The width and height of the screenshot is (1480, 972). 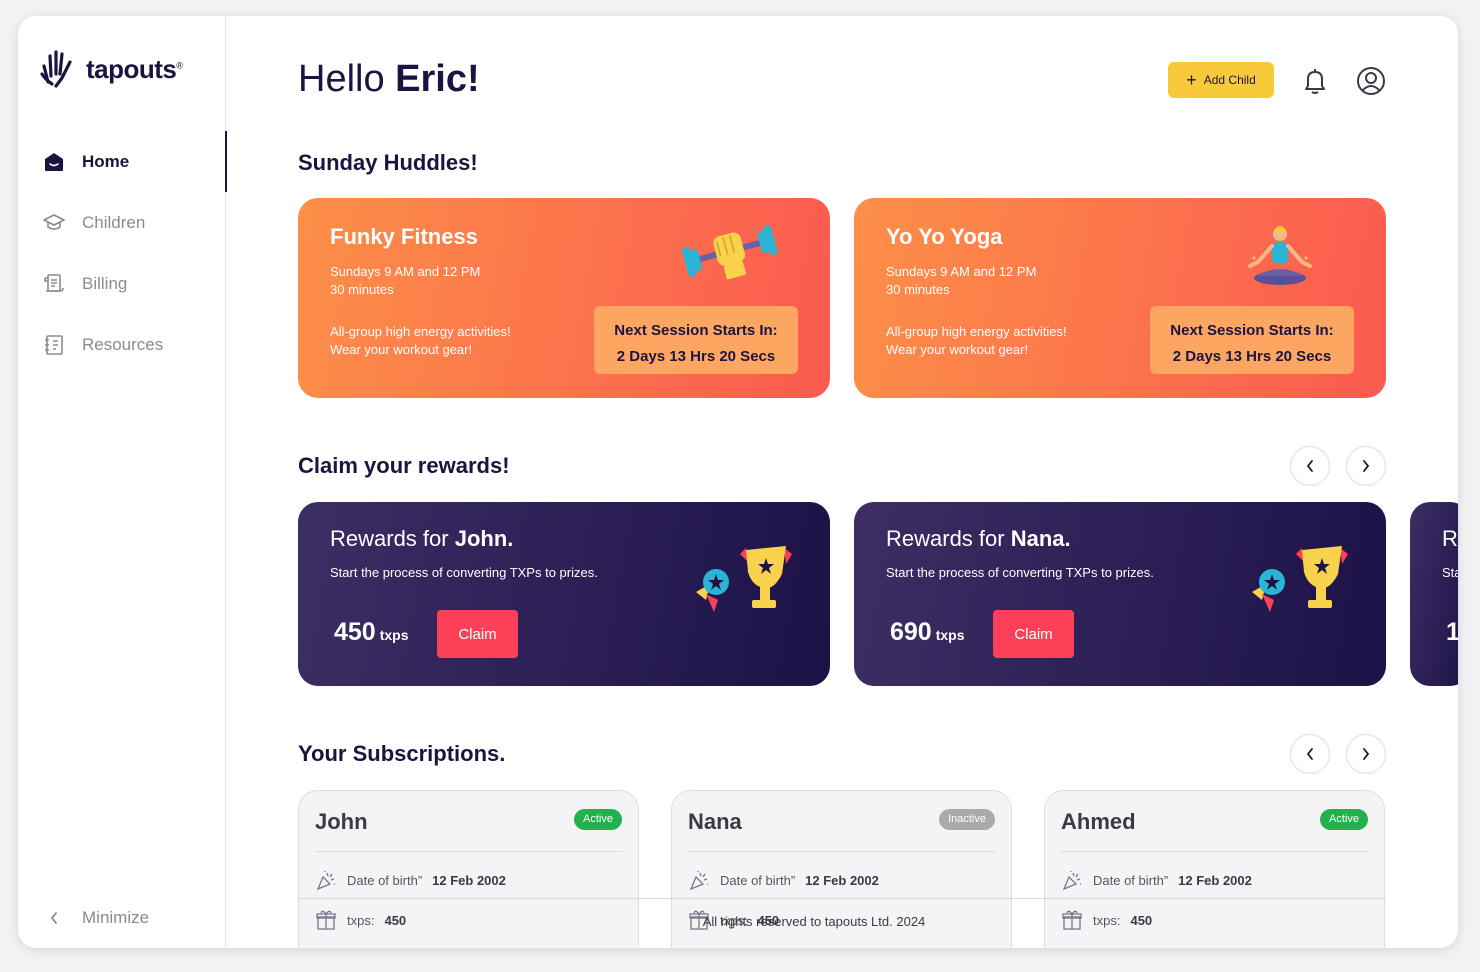 I want to click on huddle-title: Funky Fitness, so click(x=404, y=236).